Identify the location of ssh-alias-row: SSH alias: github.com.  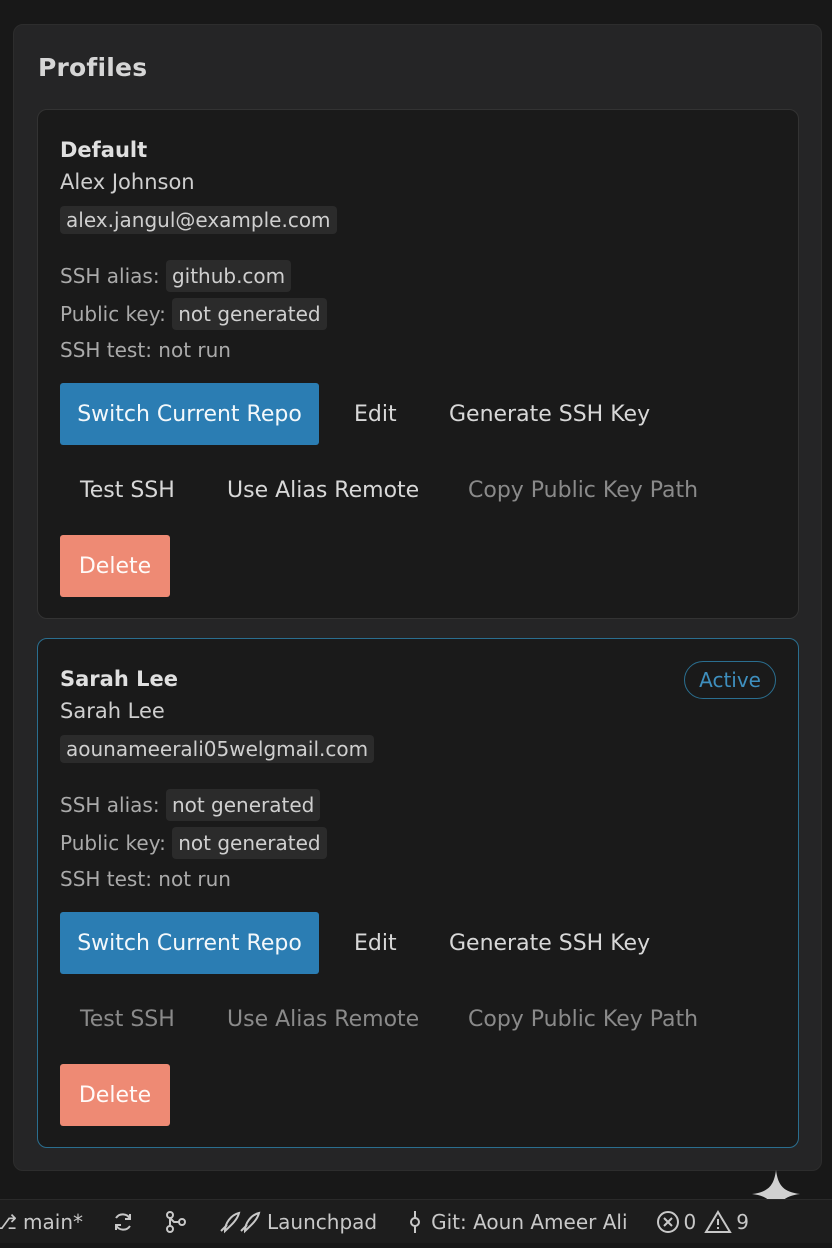
(176, 276).